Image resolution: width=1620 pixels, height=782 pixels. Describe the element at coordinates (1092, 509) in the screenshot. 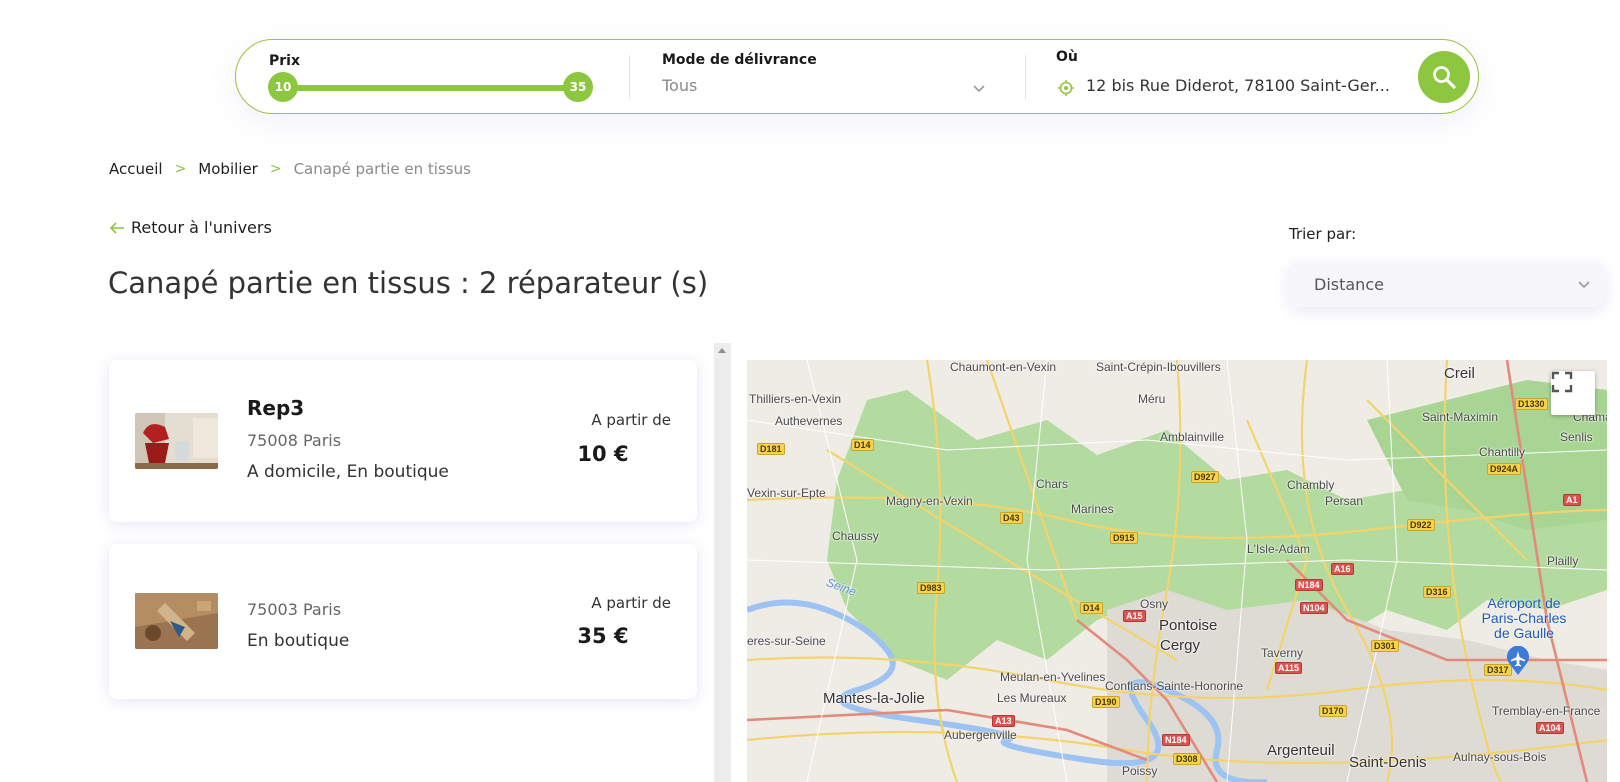

I see `map-place-label: Marines` at that location.